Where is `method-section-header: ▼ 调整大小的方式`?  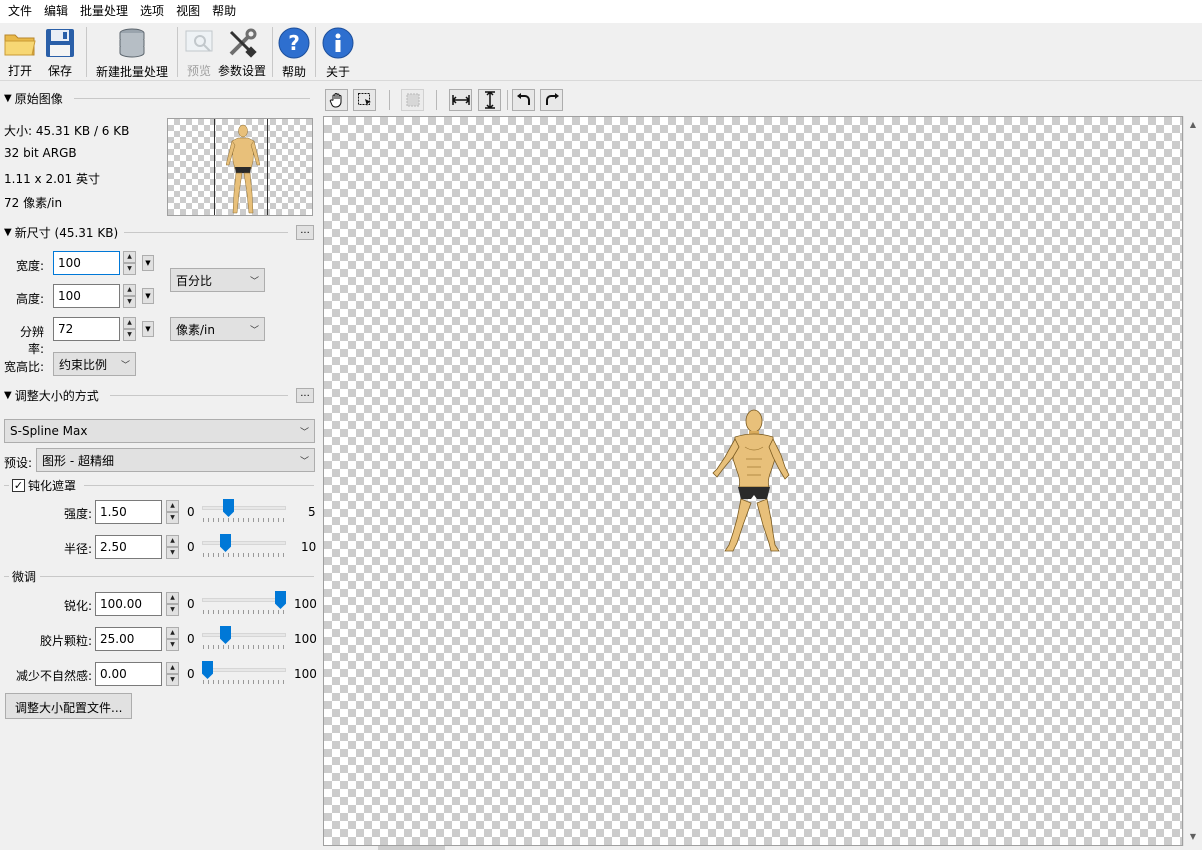
method-section-header: ▼ 调整大小的方式 is located at coordinates (51, 395).